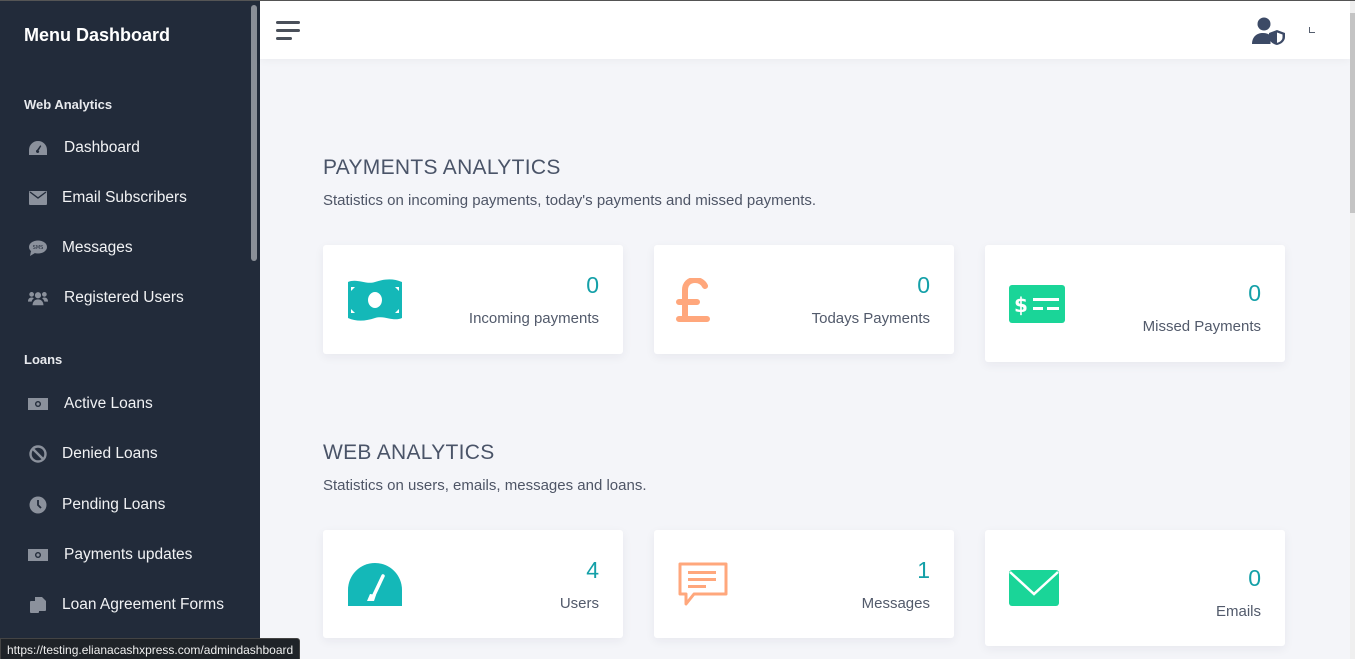 The width and height of the screenshot is (1355, 659). I want to click on sidebar-item-label: Loan Agreement Forms, so click(143, 604).